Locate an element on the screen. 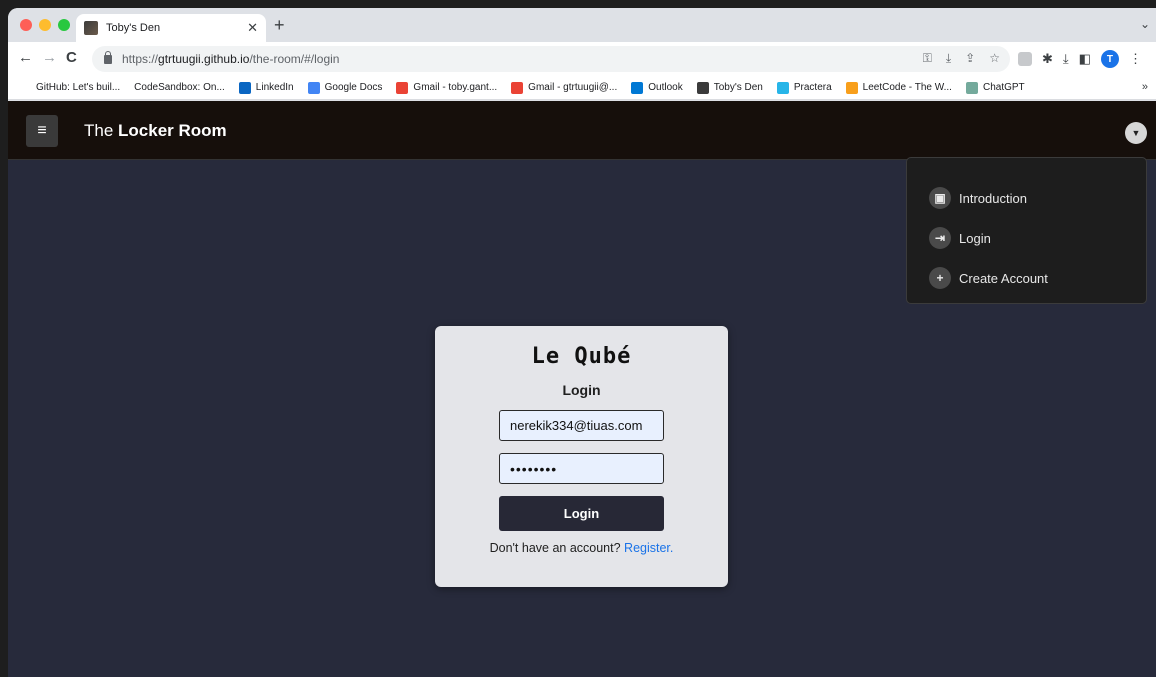 The width and height of the screenshot is (1156, 677). user-dropdown-menu: ▣ Introduction ⇥ Login + Create Account is located at coordinates (1026, 230).